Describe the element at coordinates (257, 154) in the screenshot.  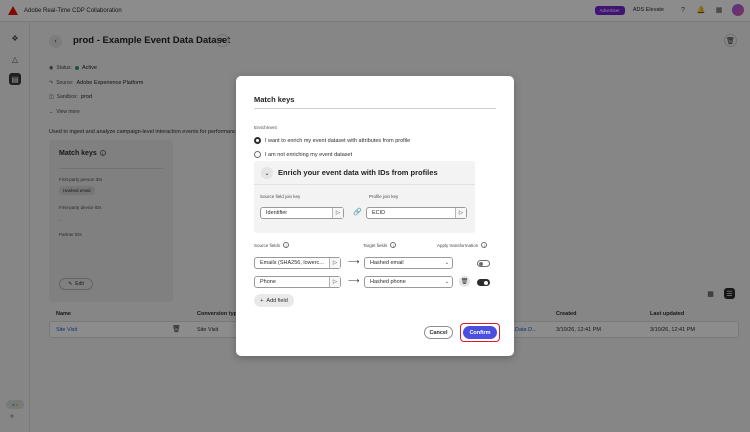
I see `radio-not-enrich` at that location.